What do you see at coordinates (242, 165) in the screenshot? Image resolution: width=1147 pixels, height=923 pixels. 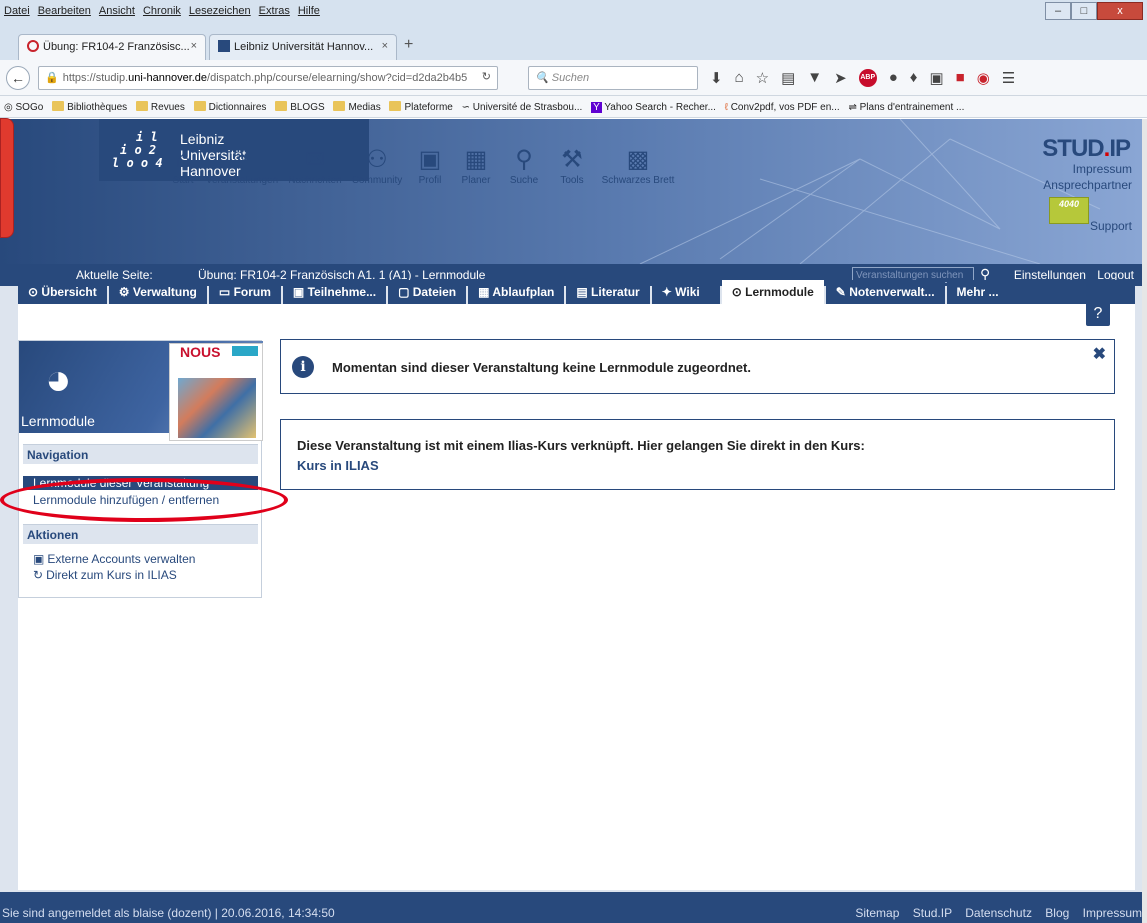 I see `nav-veranstaltungen: ⚬ Veranstaltungen` at bounding box center [242, 165].